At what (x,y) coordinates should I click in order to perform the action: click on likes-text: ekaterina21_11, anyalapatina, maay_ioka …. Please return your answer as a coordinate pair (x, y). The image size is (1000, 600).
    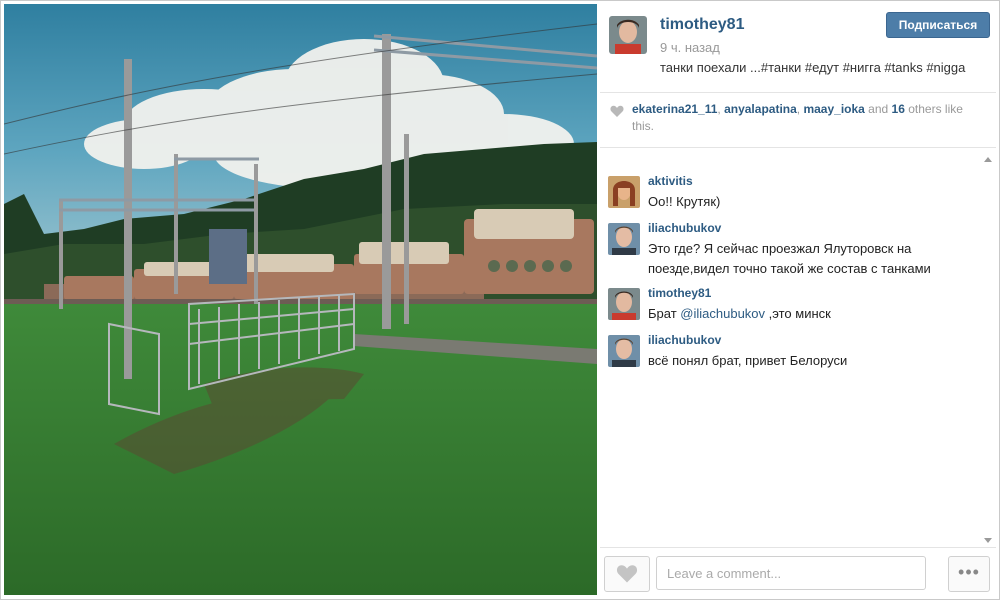
    Looking at the image, I should click on (797, 117).